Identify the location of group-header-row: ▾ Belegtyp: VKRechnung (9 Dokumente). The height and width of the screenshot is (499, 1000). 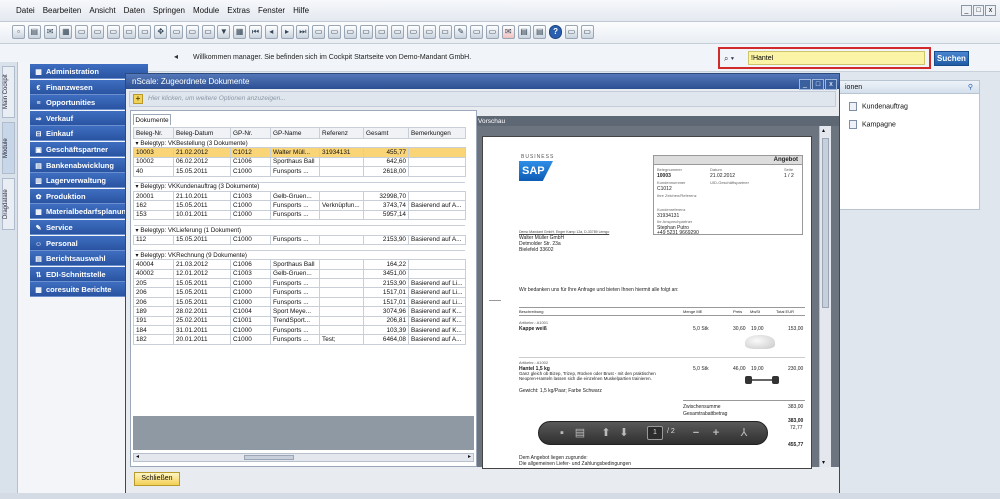
(299, 255).